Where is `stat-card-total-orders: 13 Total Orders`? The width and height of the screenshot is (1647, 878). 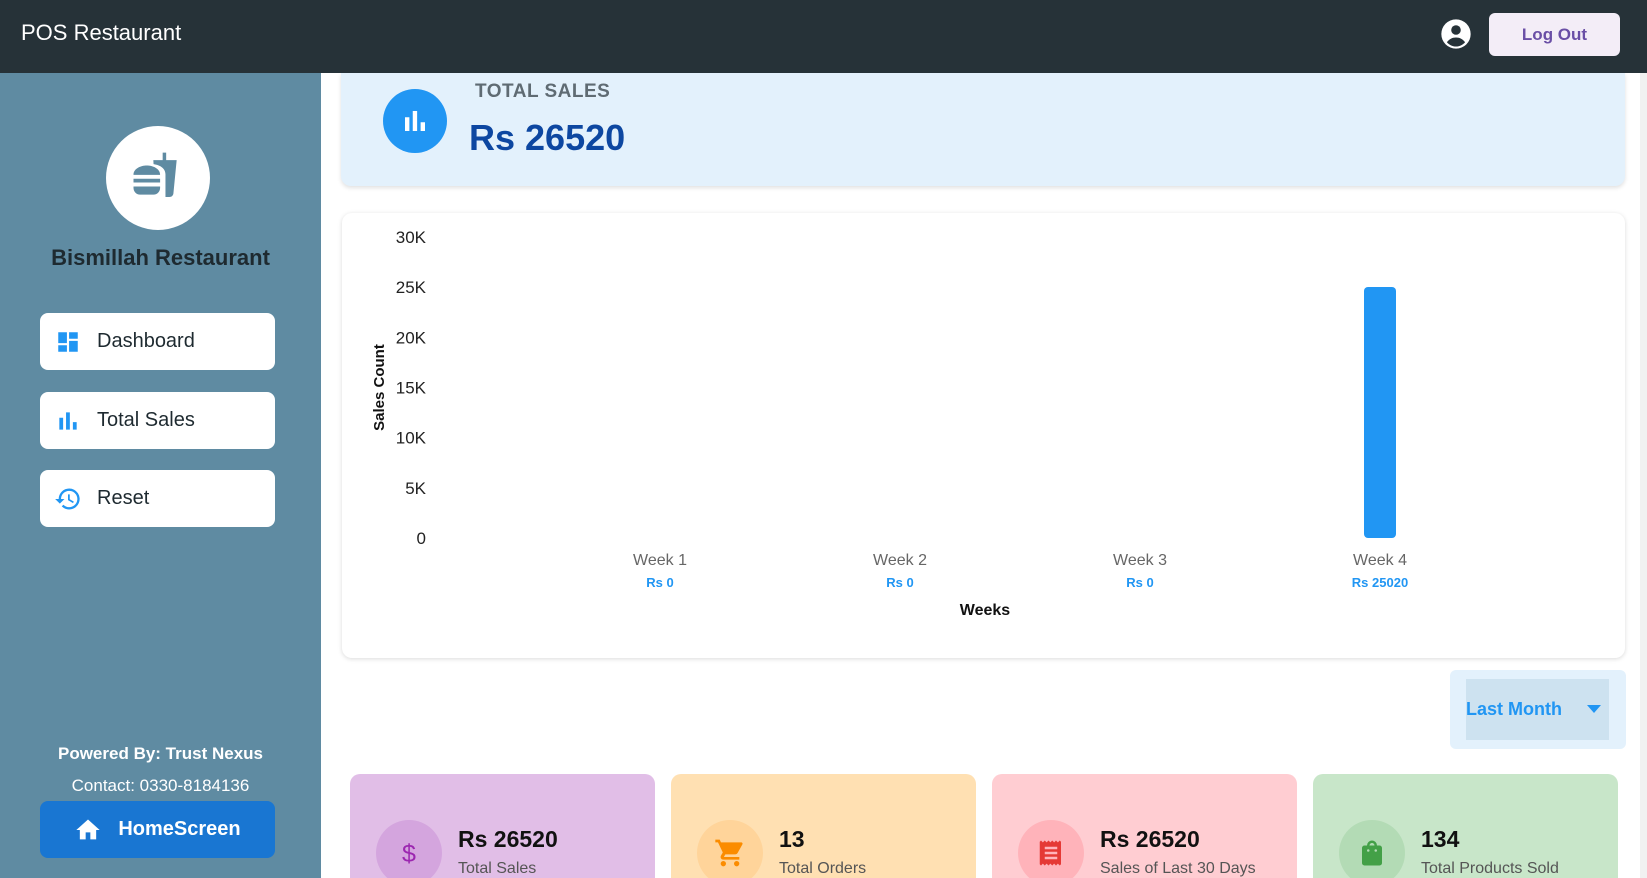
stat-card-total-orders: 13 Total Orders is located at coordinates (823, 826).